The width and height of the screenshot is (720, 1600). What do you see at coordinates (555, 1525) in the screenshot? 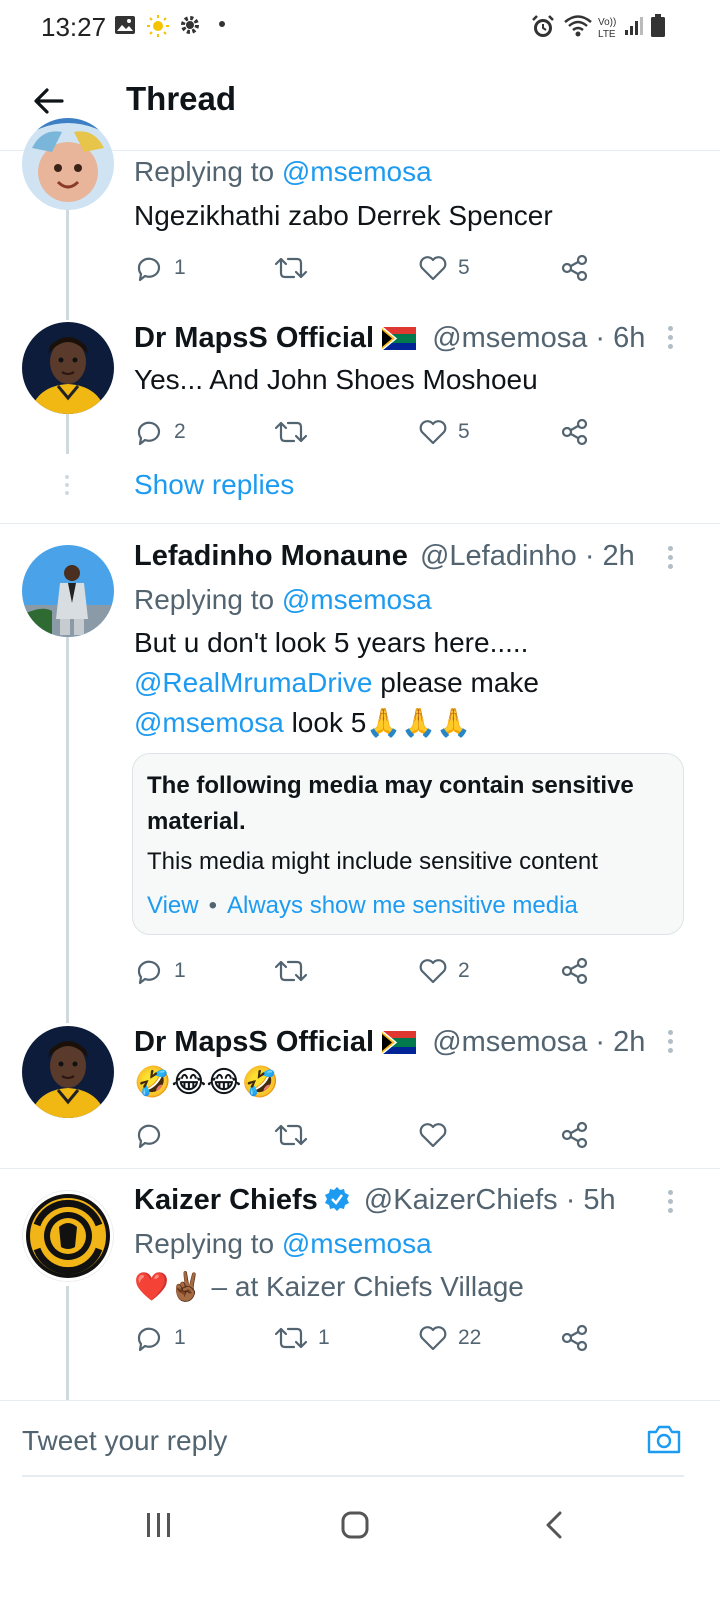
I see `system-back-icon` at bounding box center [555, 1525].